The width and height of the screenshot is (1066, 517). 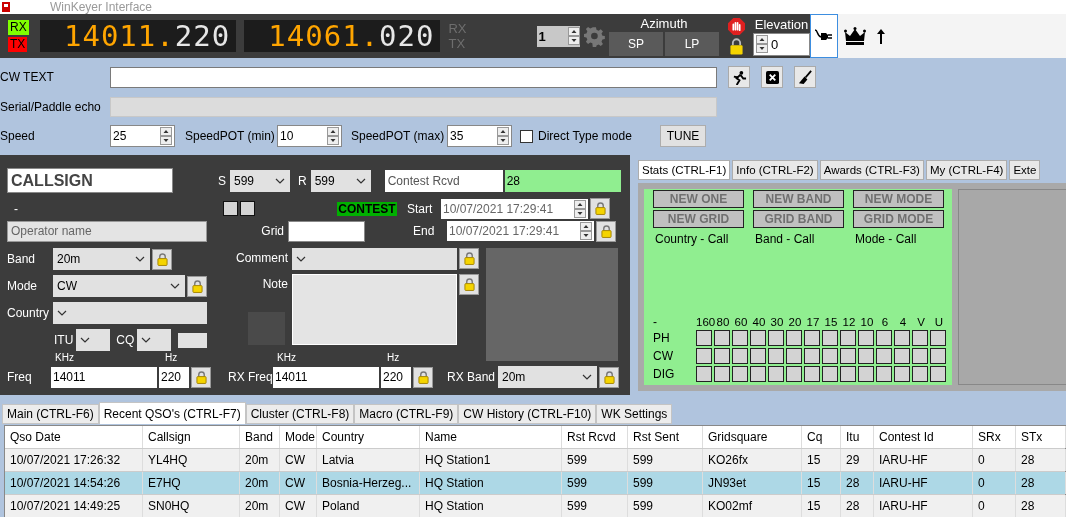 What do you see at coordinates (775, 170) in the screenshot?
I see `tab: Info (CTRL-F2)` at bounding box center [775, 170].